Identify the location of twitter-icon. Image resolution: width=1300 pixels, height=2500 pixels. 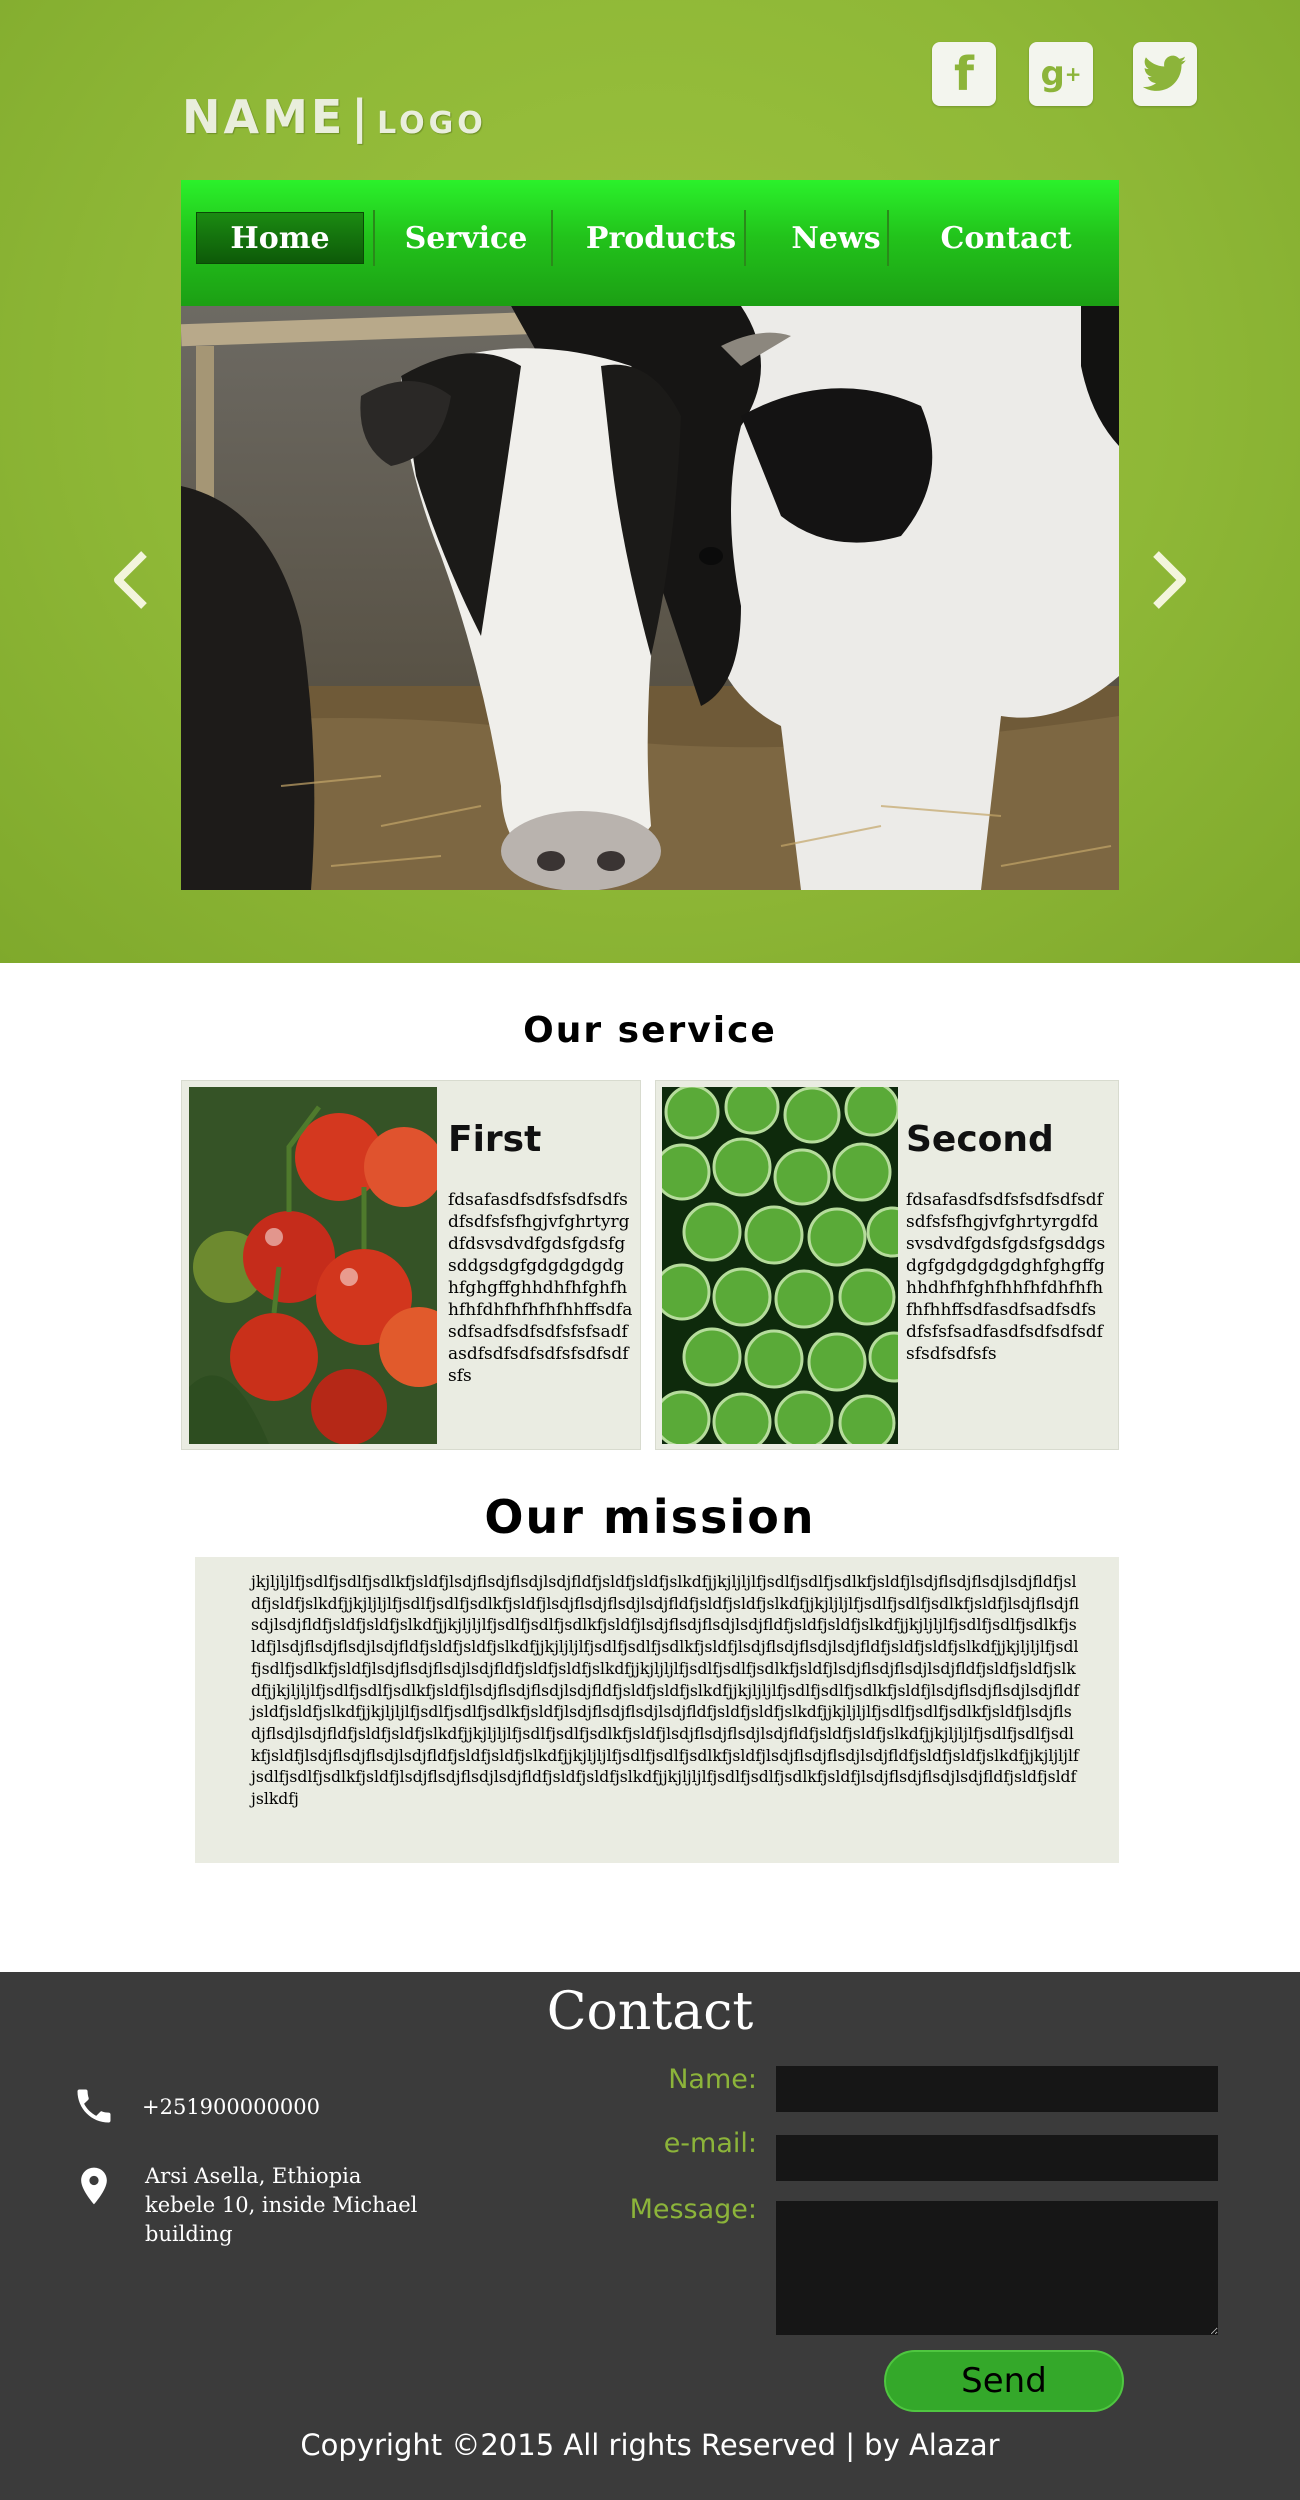
(1165, 74).